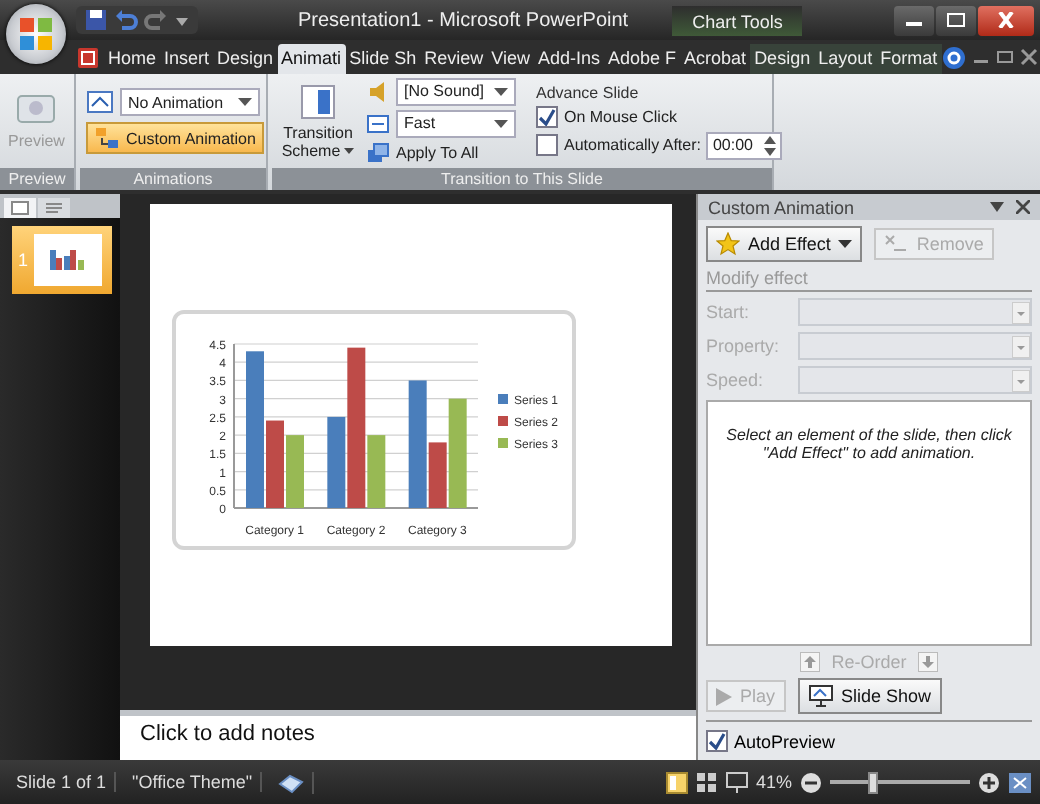 This screenshot has width=1040, height=804. Describe the element at coordinates (989, 782) in the screenshot. I see `zoom-in-icon` at that location.